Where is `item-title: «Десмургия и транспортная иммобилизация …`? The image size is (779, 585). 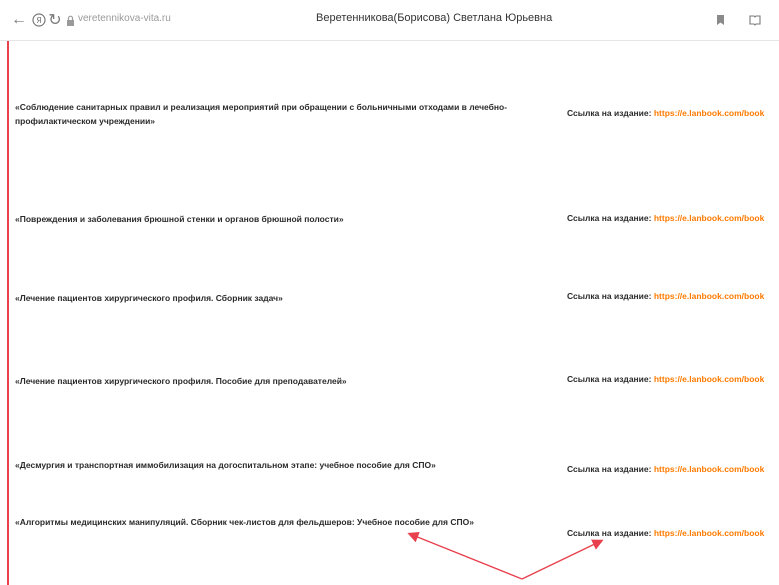
item-title: «Десмургия и транспортная иммобилизация … is located at coordinates (225, 465).